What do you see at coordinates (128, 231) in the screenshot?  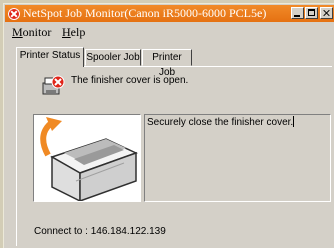 I see `connect-address: 146.184.122.139` at bounding box center [128, 231].